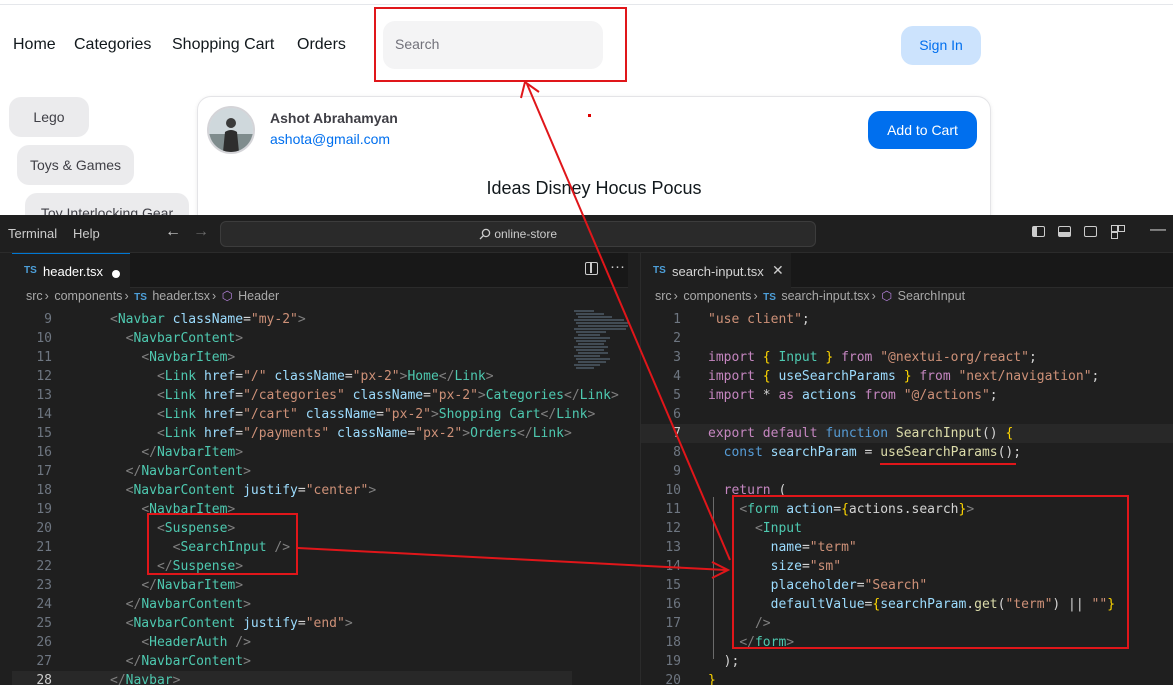 The width and height of the screenshot is (1173, 685). What do you see at coordinates (86, 233) in the screenshot?
I see `menu-help: Help` at bounding box center [86, 233].